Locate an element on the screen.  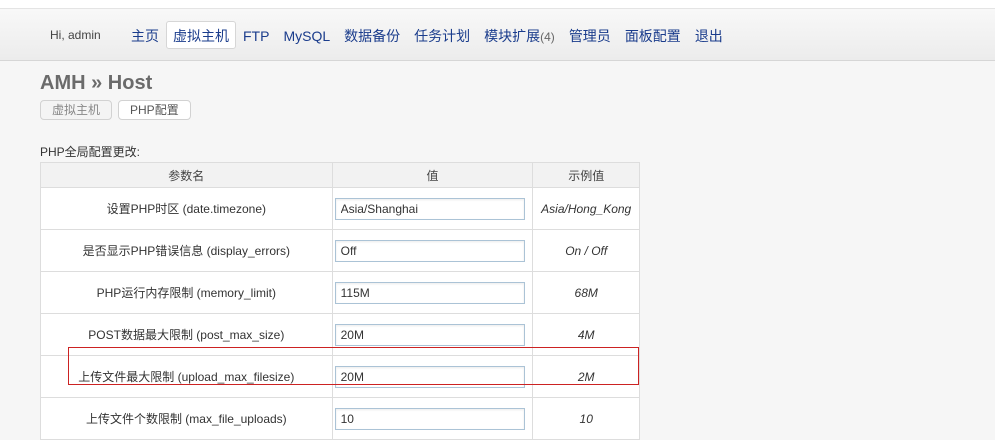
section-label: PHP全局配置更改: is located at coordinates (90, 152).